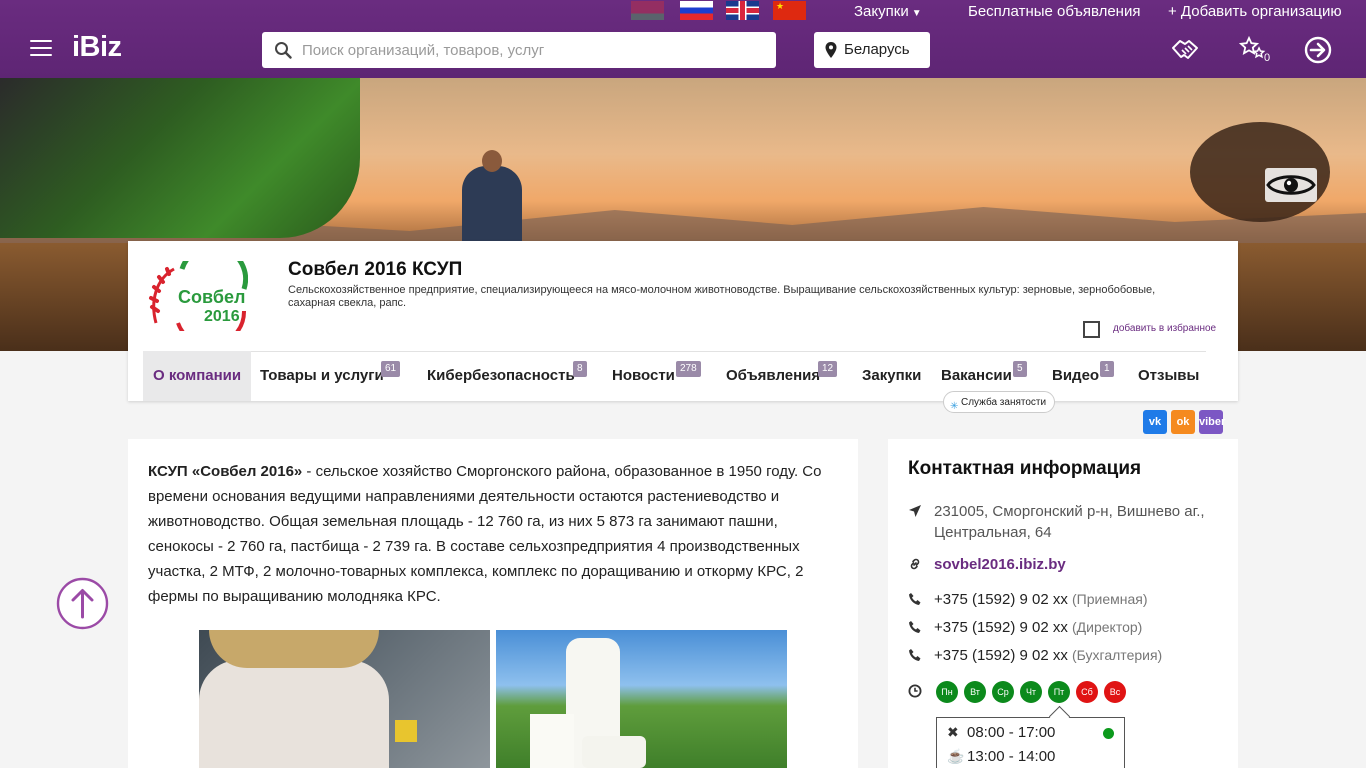 The width and height of the screenshot is (1366, 768). I want to click on favorites-count: 0, so click(1267, 58).